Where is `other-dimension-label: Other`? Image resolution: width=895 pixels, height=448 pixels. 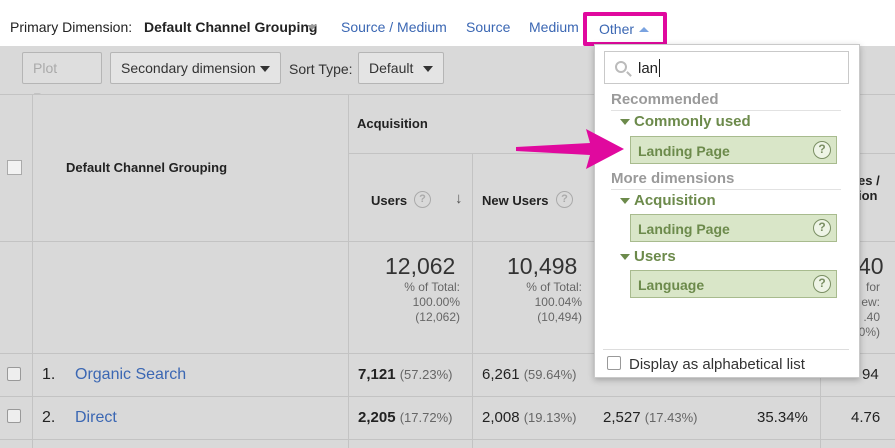 other-dimension-label: Other is located at coordinates (617, 29).